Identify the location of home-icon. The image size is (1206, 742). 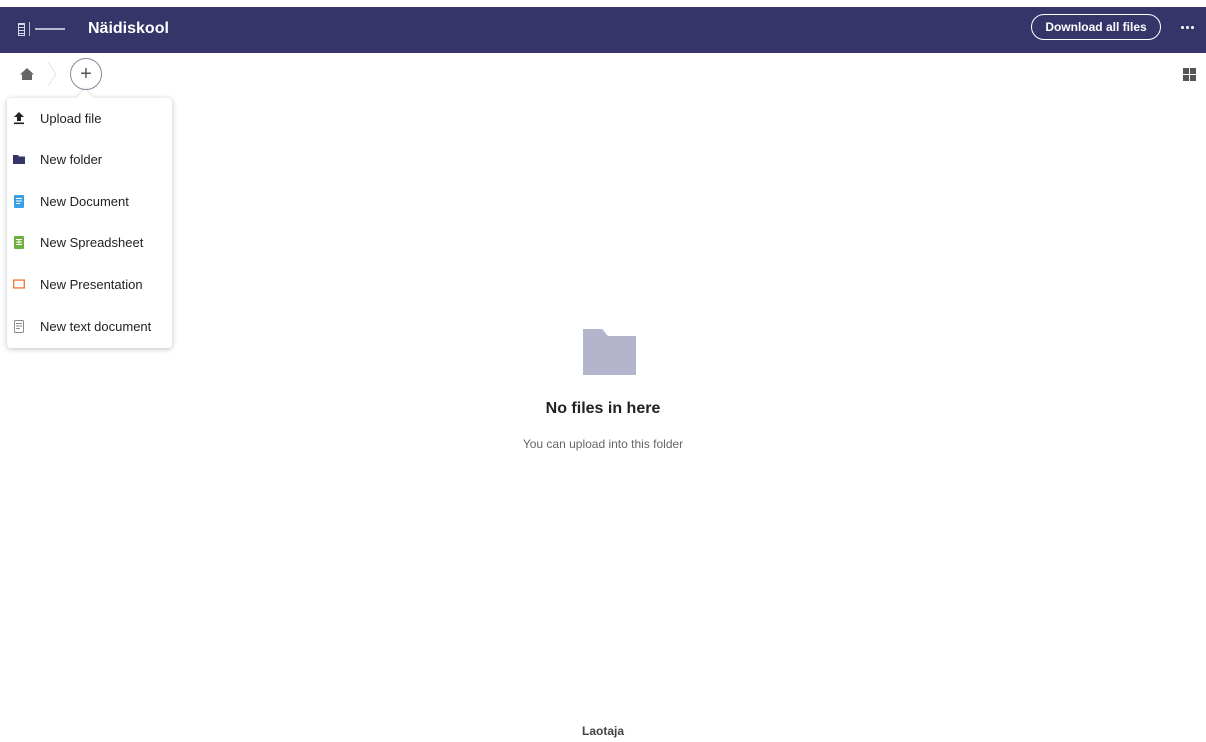
(27, 74).